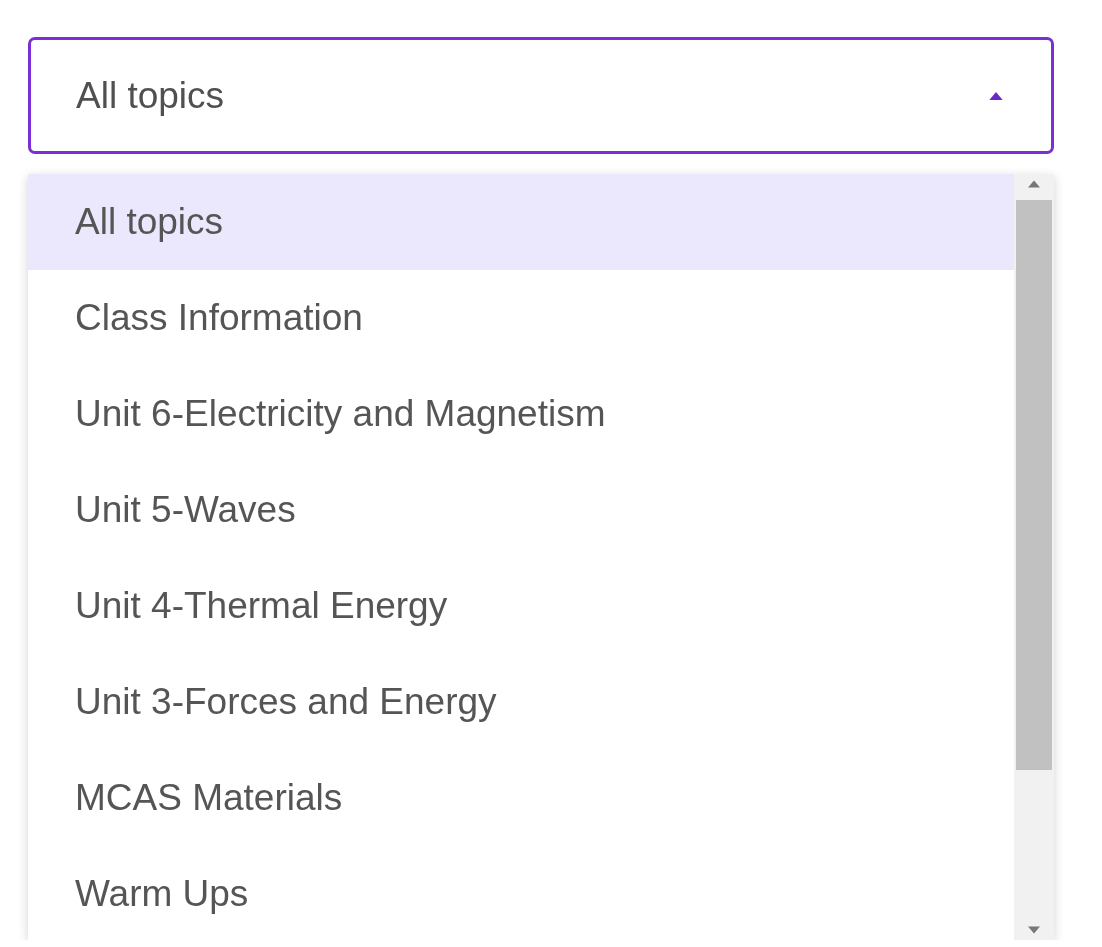 The height and width of the screenshot is (947, 1102). Describe the element at coordinates (521, 606) in the screenshot. I see `dropdown-option: Unit 4-Thermal Energy` at that location.